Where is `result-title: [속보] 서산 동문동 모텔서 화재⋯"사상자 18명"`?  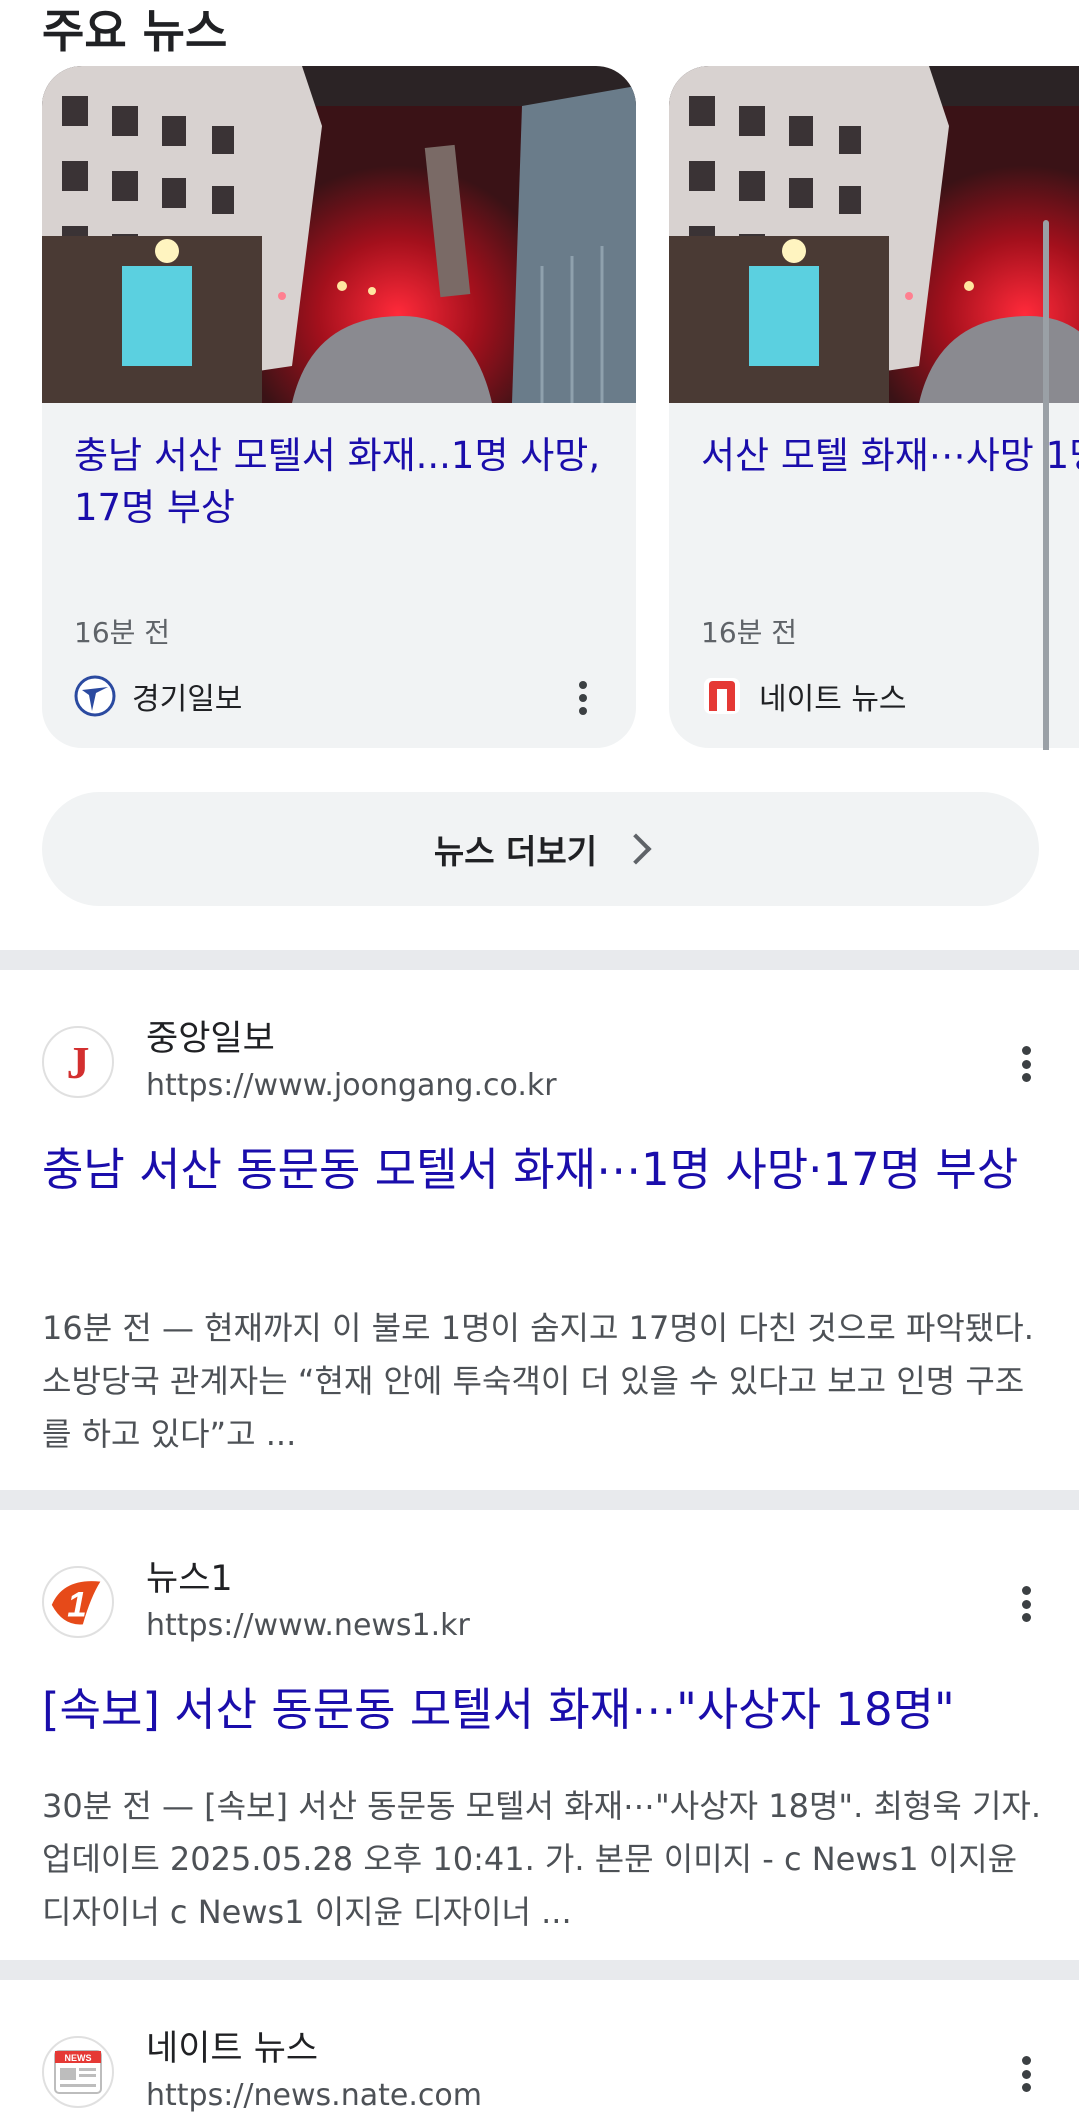 result-title: [속보] 서산 동문동 모텔서 화재⋯"사상자 18명" is located at coordinates (542, 1710).